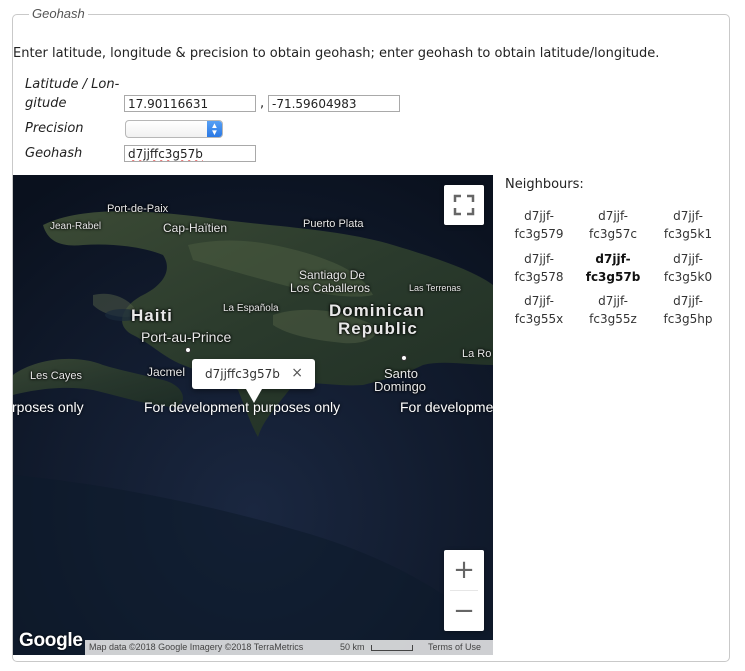 Image resolution: width=745 pixels, height=671 pixels. Describe the element at coordinates (48, 407) in the screenshot. I see `watermark-left: rposes only` at that location.